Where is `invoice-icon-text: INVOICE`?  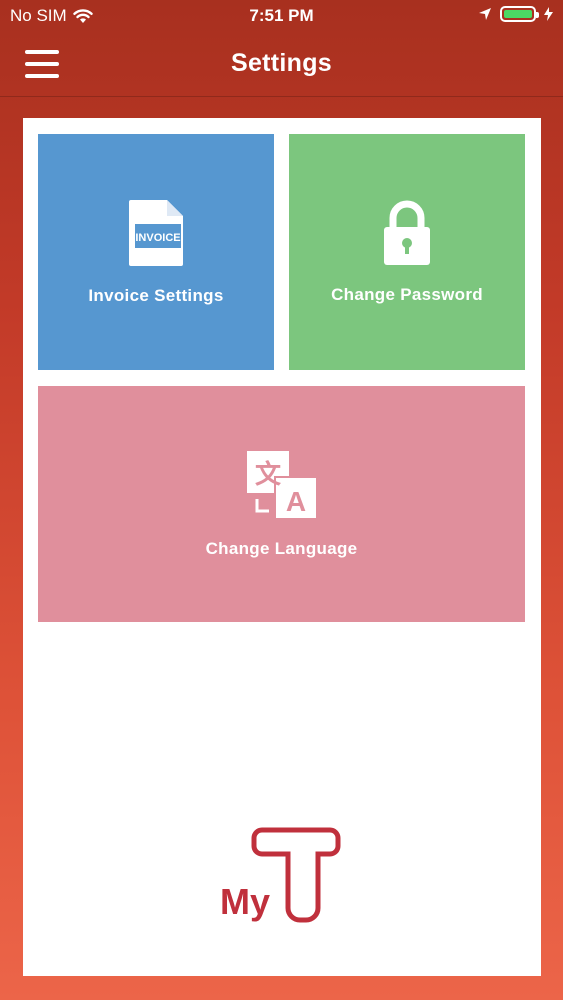 invoice-icon-text: INVOICE is located at coordinates (157, 238).